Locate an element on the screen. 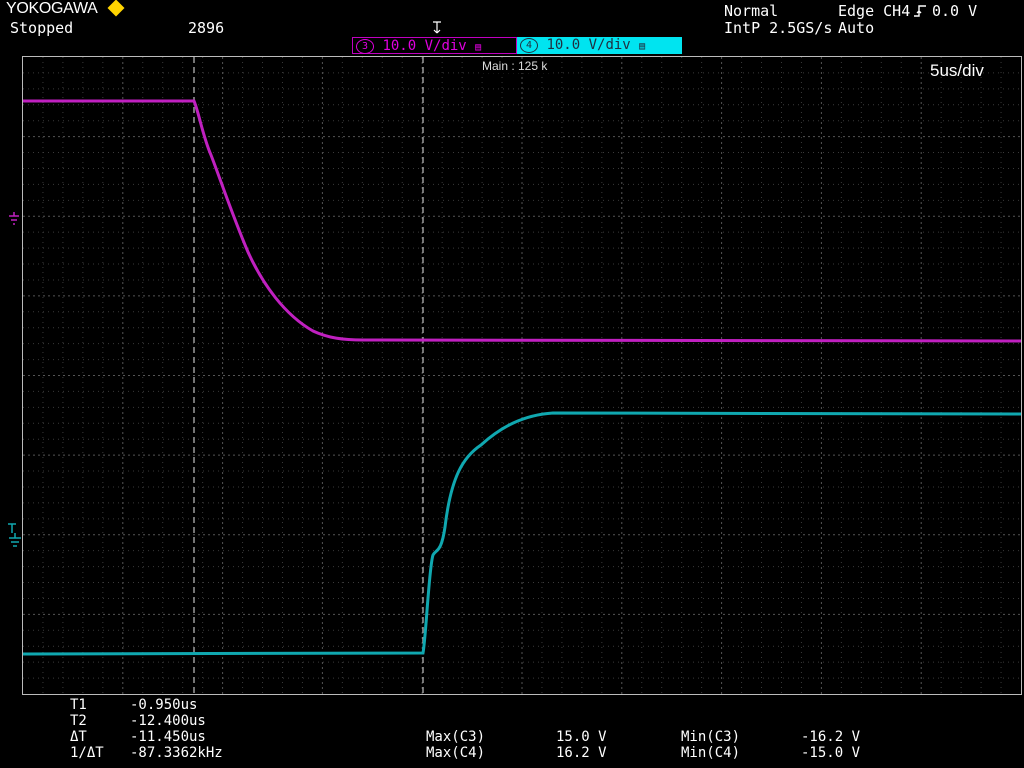 This screenshot has height=768, width=1024. acquisition-count: 2896 is located at coordinates (206, 28).